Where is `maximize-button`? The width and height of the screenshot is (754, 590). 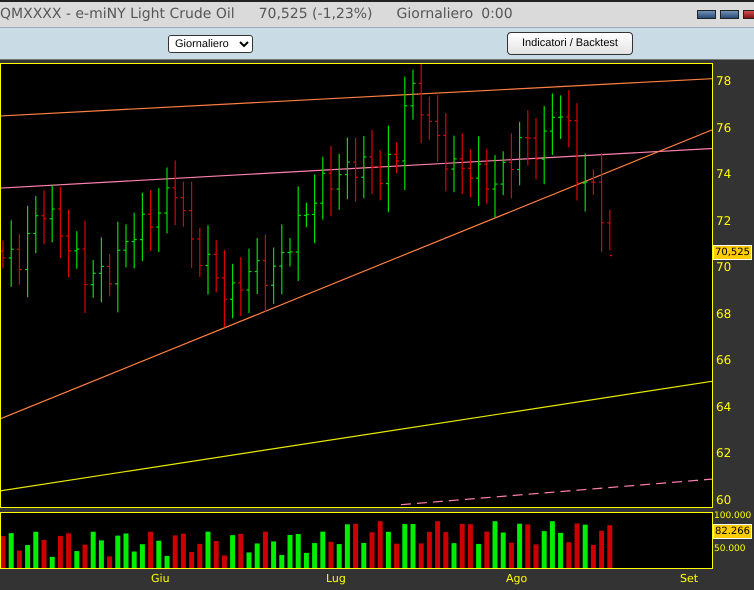
maximize-button is located at coordinates (729, 14).